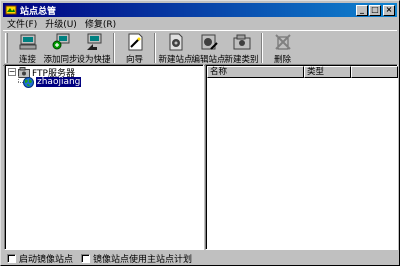  I want to click on list-header: 名称 类型, so click(302, 72).